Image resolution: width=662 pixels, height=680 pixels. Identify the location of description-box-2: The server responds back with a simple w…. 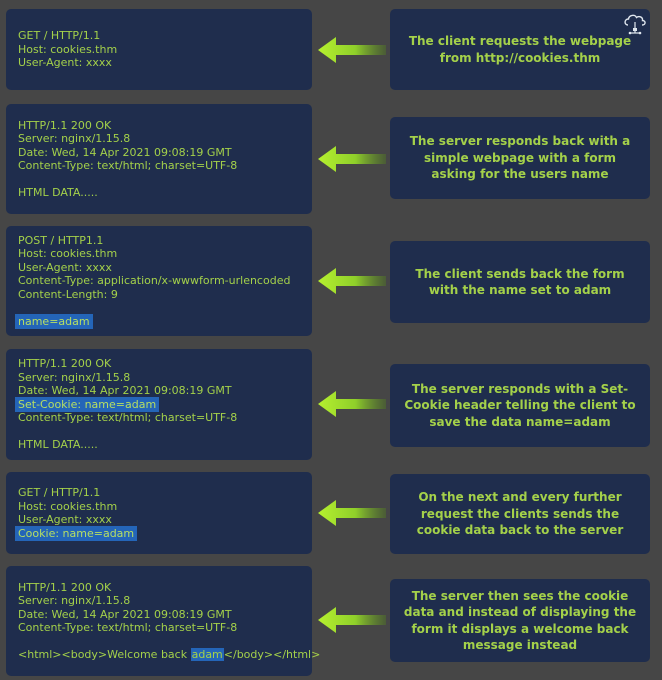
(520, 158).